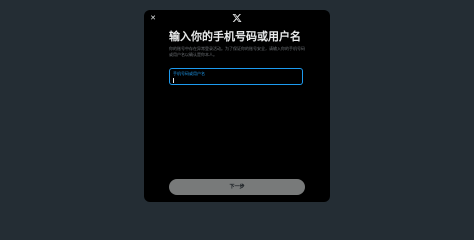 This screenshot has height=240, width=474. What do you see at coordinates (236, 76) in the screenshot?
I see `username-input: 手机号码或用户名` at bounding box center [236, 76].